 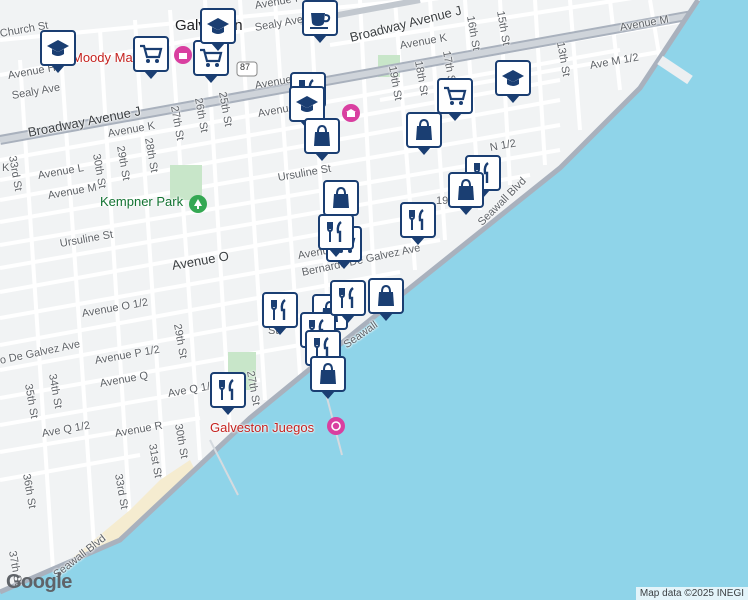 What do you see at coordinates (198, 204) in the screenshot?
I see `park-icon` at bounding box center [198, 204].